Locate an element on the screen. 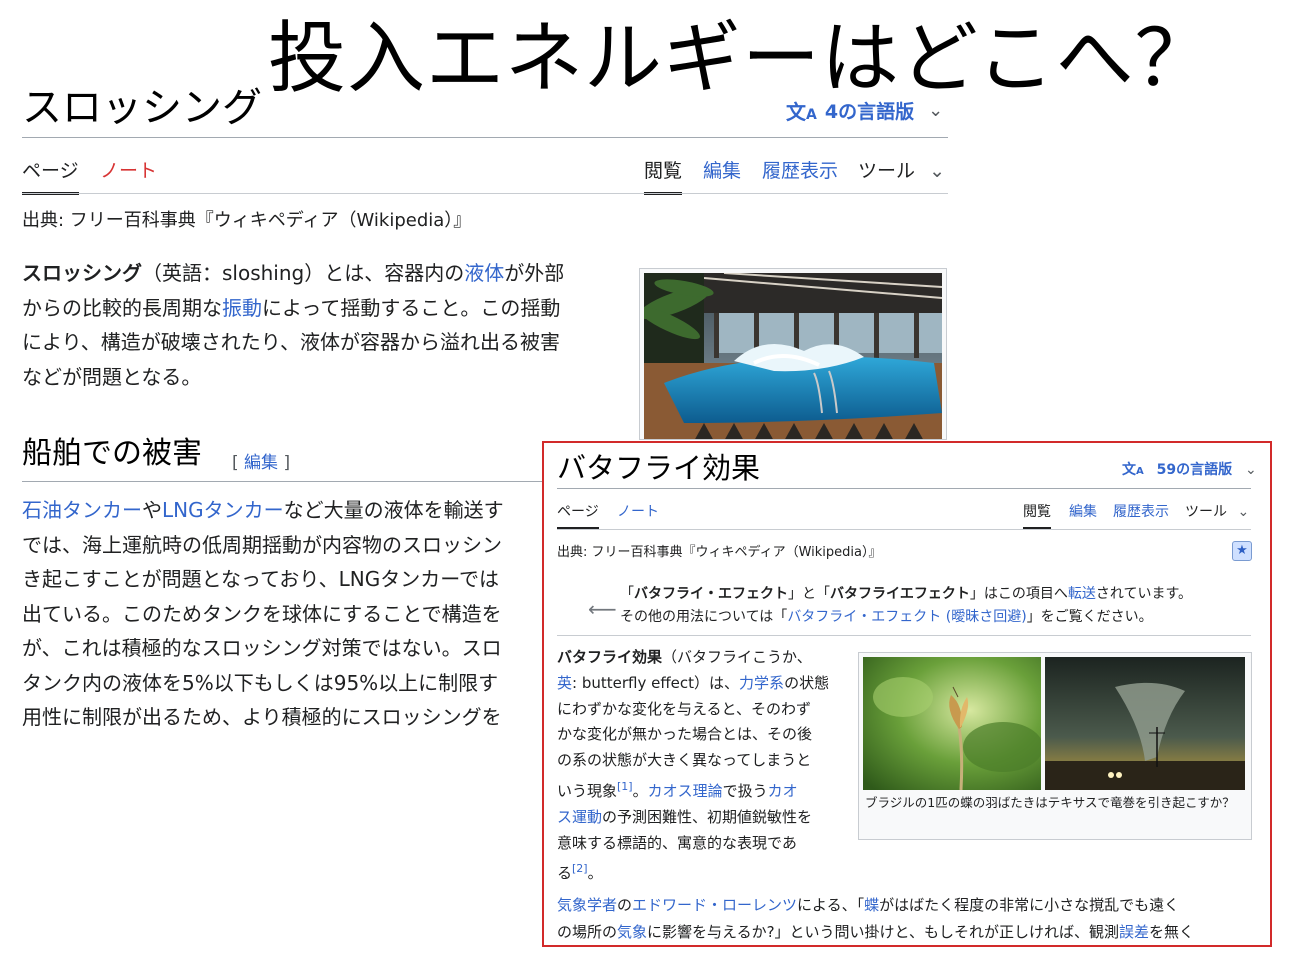 The height and width of the screenshot is (977, 1304). term: スロッシング is located at coordinates (82, 273).